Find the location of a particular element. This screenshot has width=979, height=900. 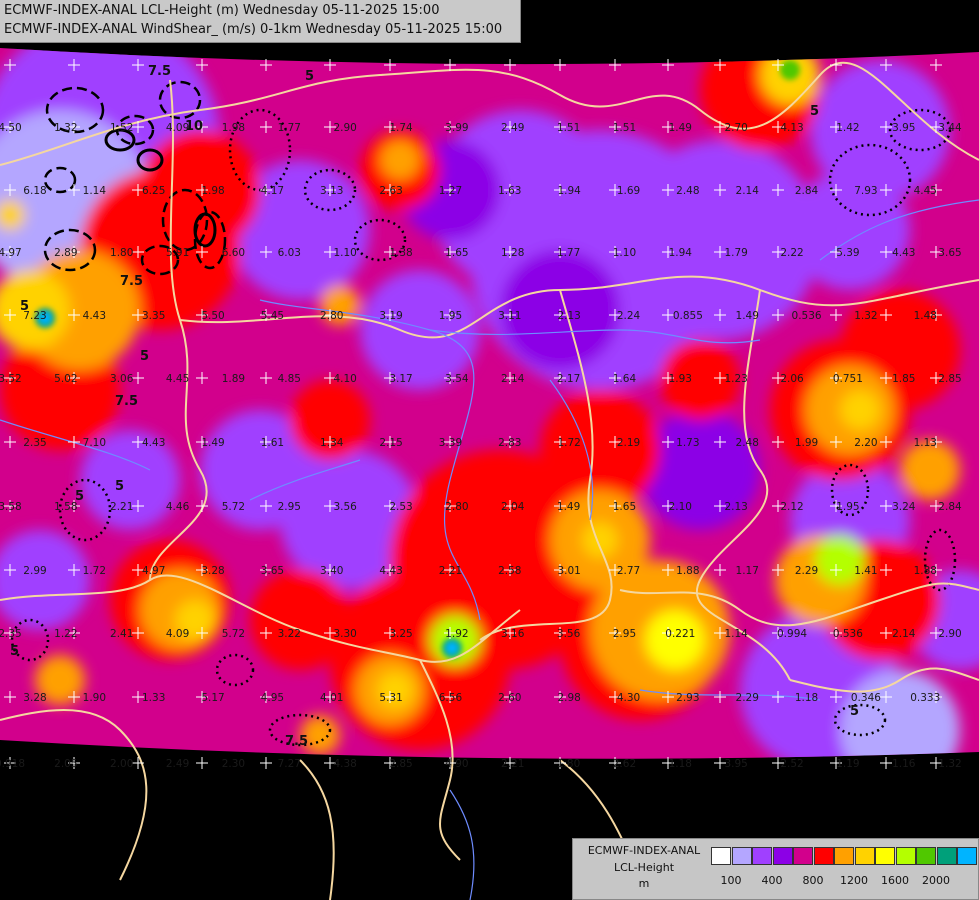

value-label: 7.93 is located at coordinates (865, 191).